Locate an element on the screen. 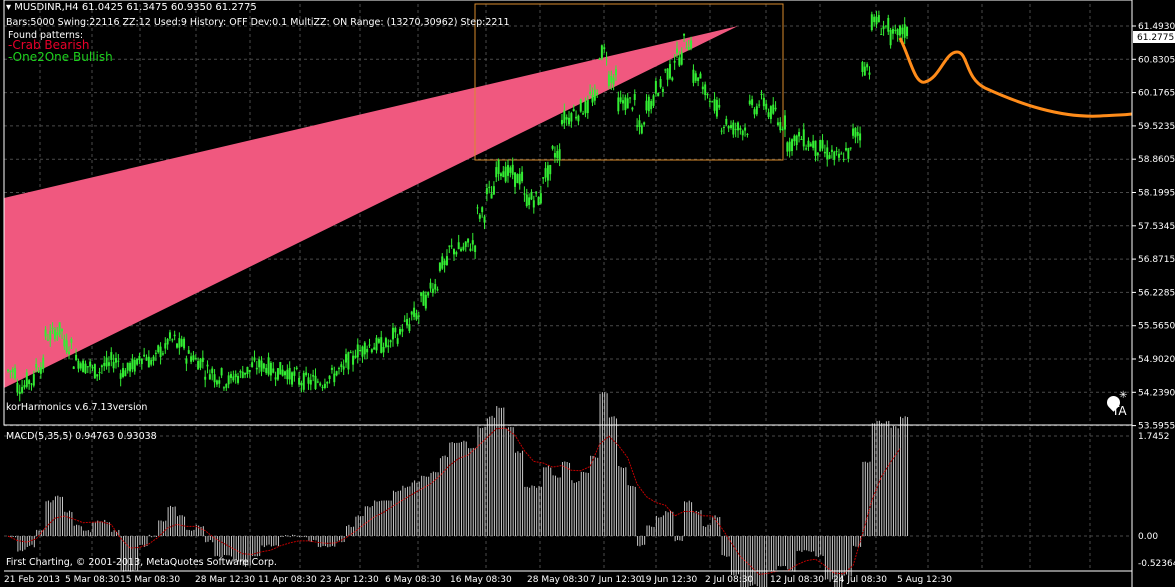 Image resolution: width=1175 pixels, height=587 pixels. price-tick-label: 59.5235 is located at coordinates (1156, 127).